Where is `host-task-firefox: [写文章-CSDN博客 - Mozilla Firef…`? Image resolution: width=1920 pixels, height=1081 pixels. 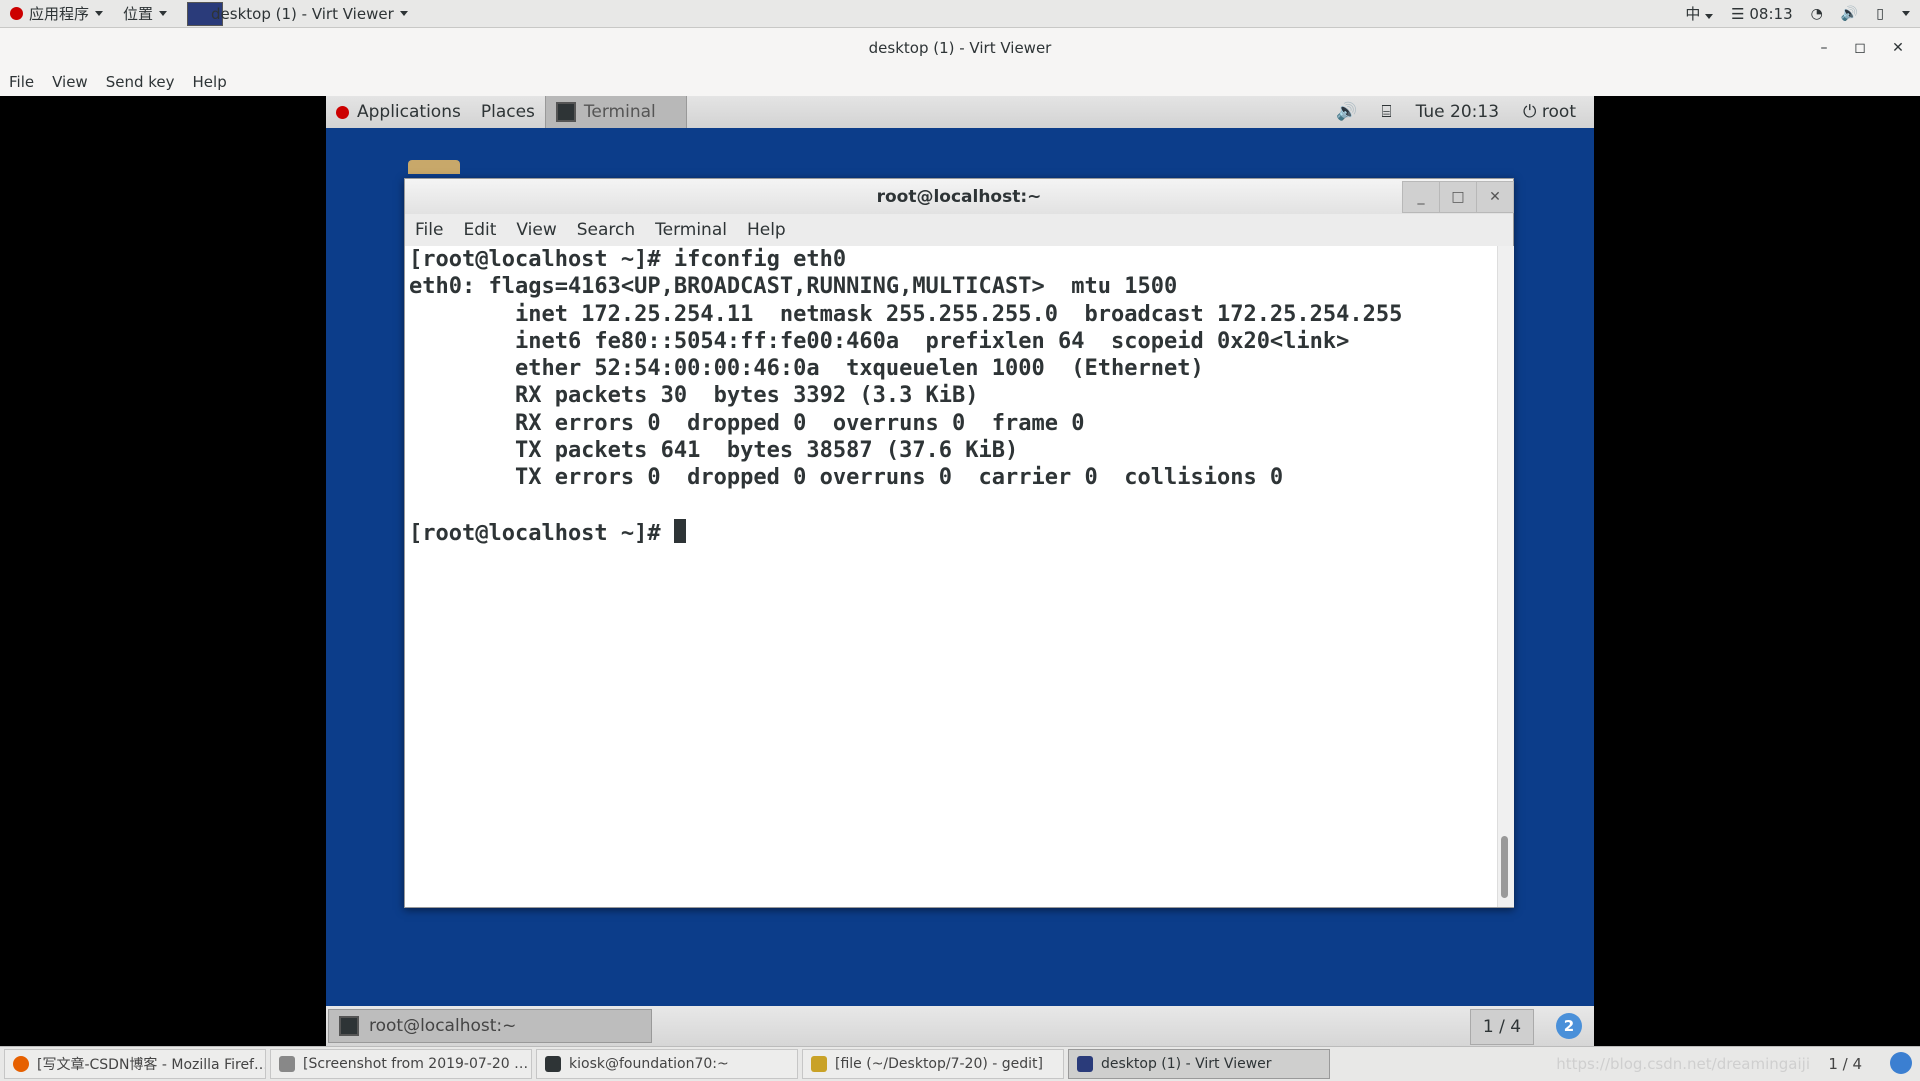 host-task-firefox: [写文章-CSDN博客 - Mozilla Firef… is located at coordinates (135, 1064).